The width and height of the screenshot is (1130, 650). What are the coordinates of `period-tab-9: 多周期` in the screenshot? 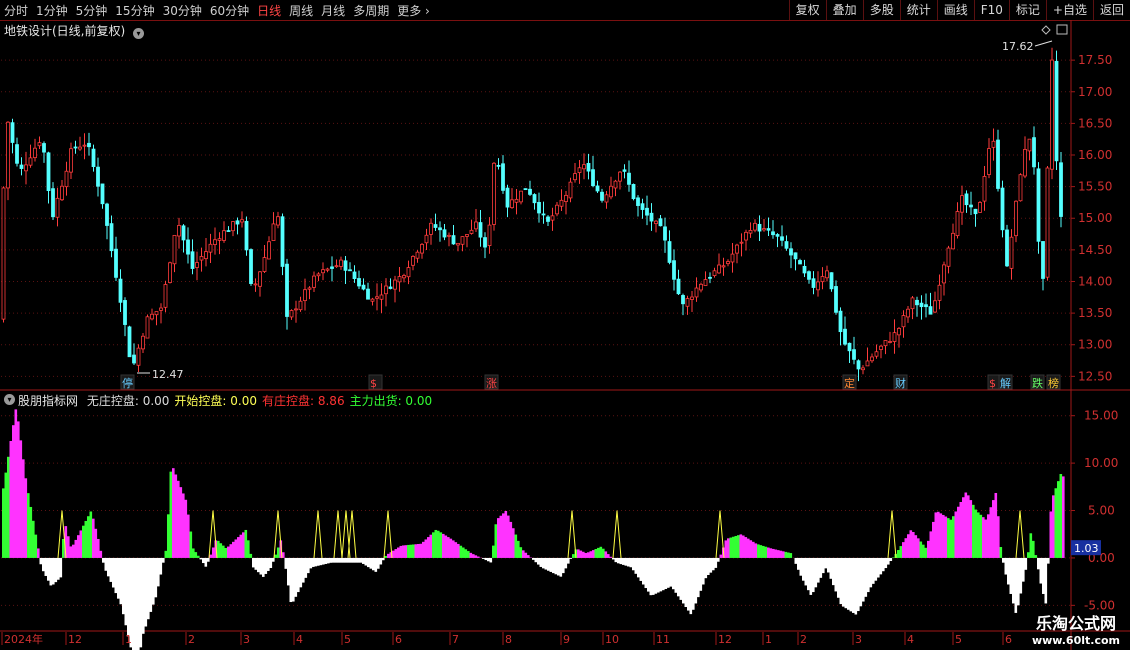 It's located at (371, 10).